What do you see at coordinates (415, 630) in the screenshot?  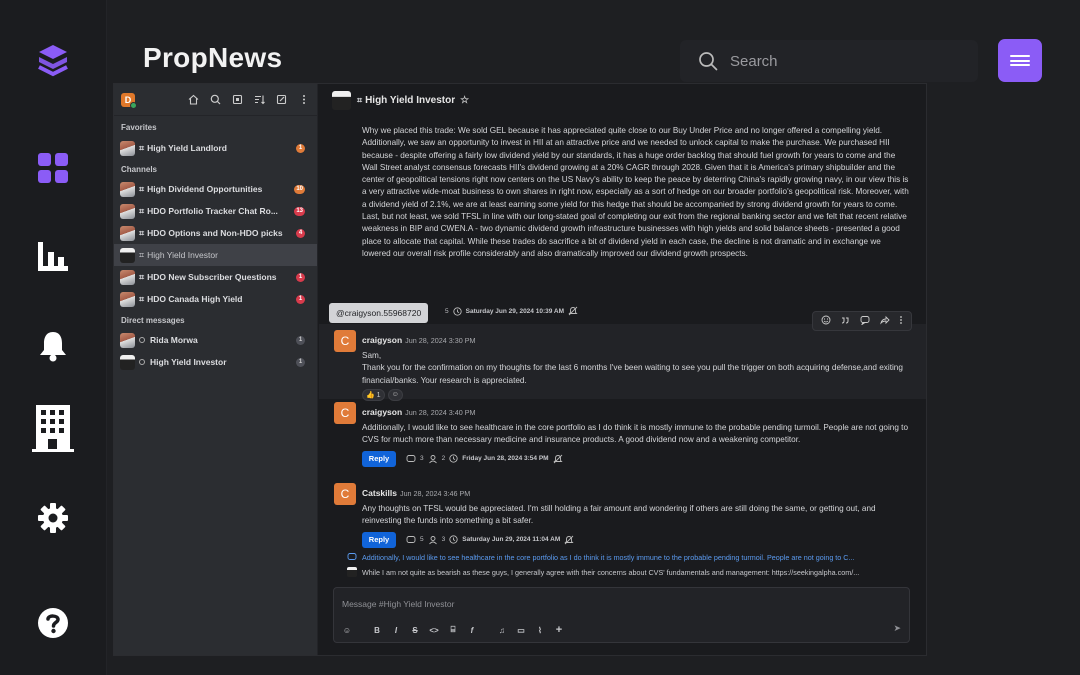 I see `strikethrough-icon: S` at bounding box center [415, 630].